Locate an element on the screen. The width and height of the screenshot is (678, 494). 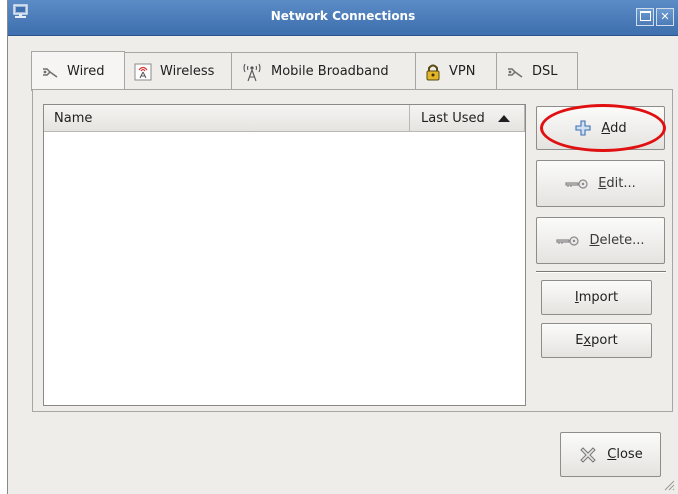
tab-label-dsl: DSL is located at coordinates (545, 71).